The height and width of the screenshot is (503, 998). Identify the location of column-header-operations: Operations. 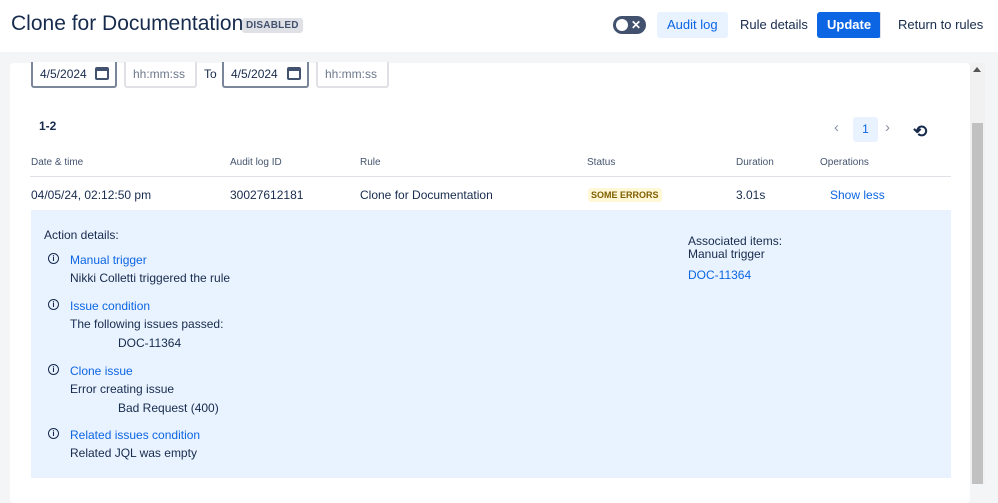
(844, 162).